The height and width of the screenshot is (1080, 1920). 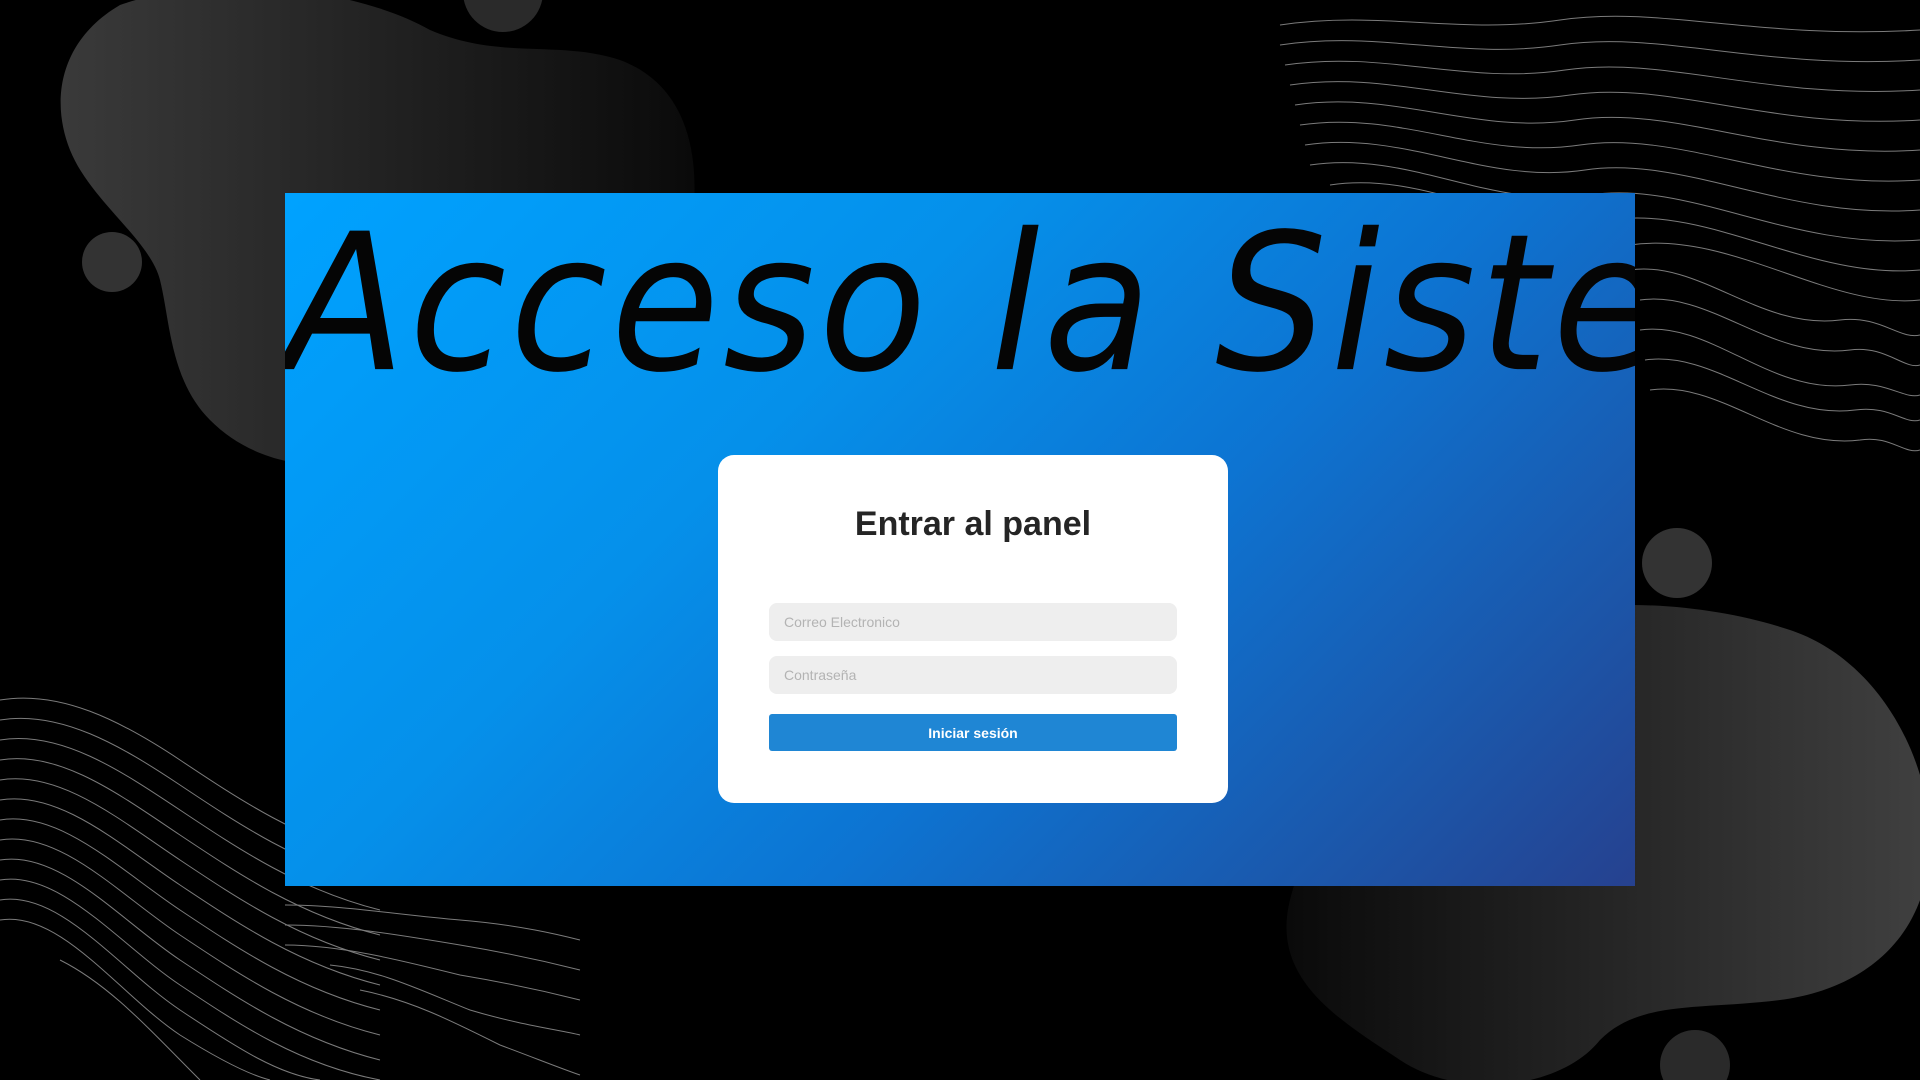 What do you see at coordinates (973, 675) in the screenshot?
I see `password-field` at bounding box center [973, 675].